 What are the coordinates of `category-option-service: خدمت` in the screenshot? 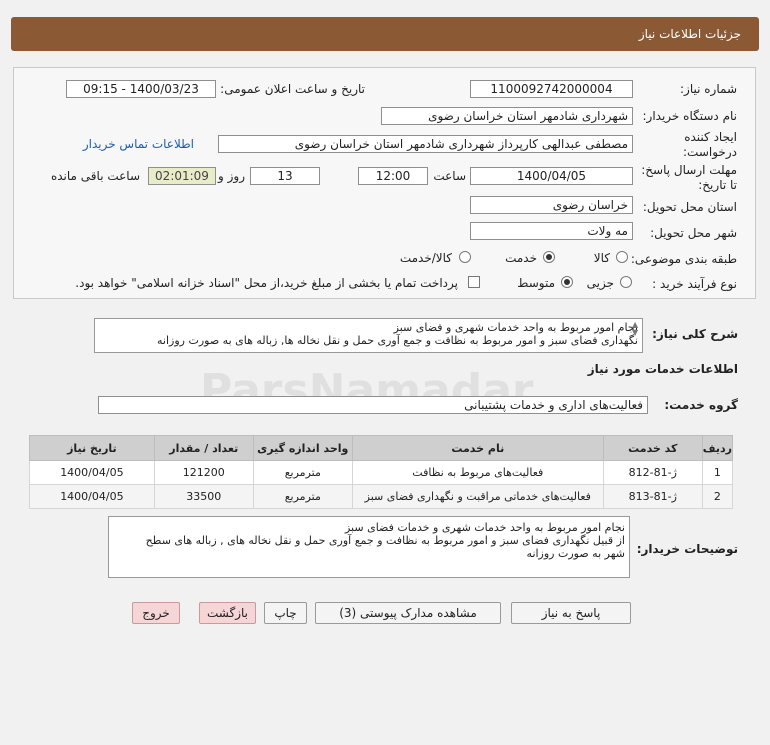 It's located at (521, 258).